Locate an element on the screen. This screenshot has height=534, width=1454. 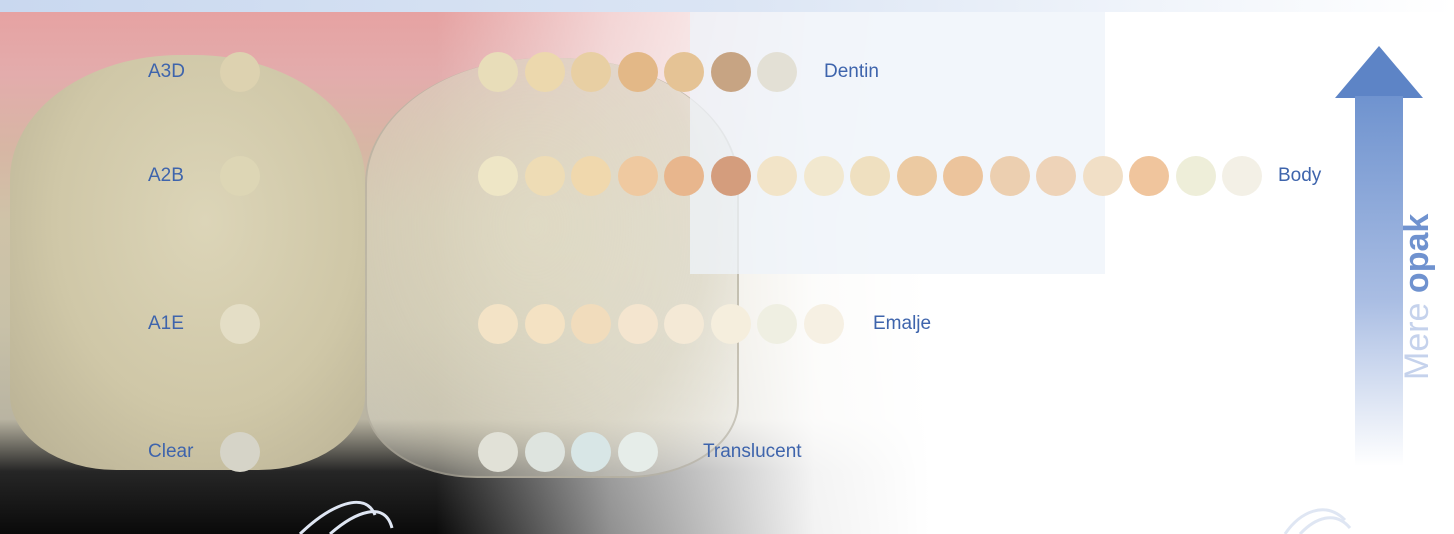
decorative-swoosh is located at coordinates (825, 517).